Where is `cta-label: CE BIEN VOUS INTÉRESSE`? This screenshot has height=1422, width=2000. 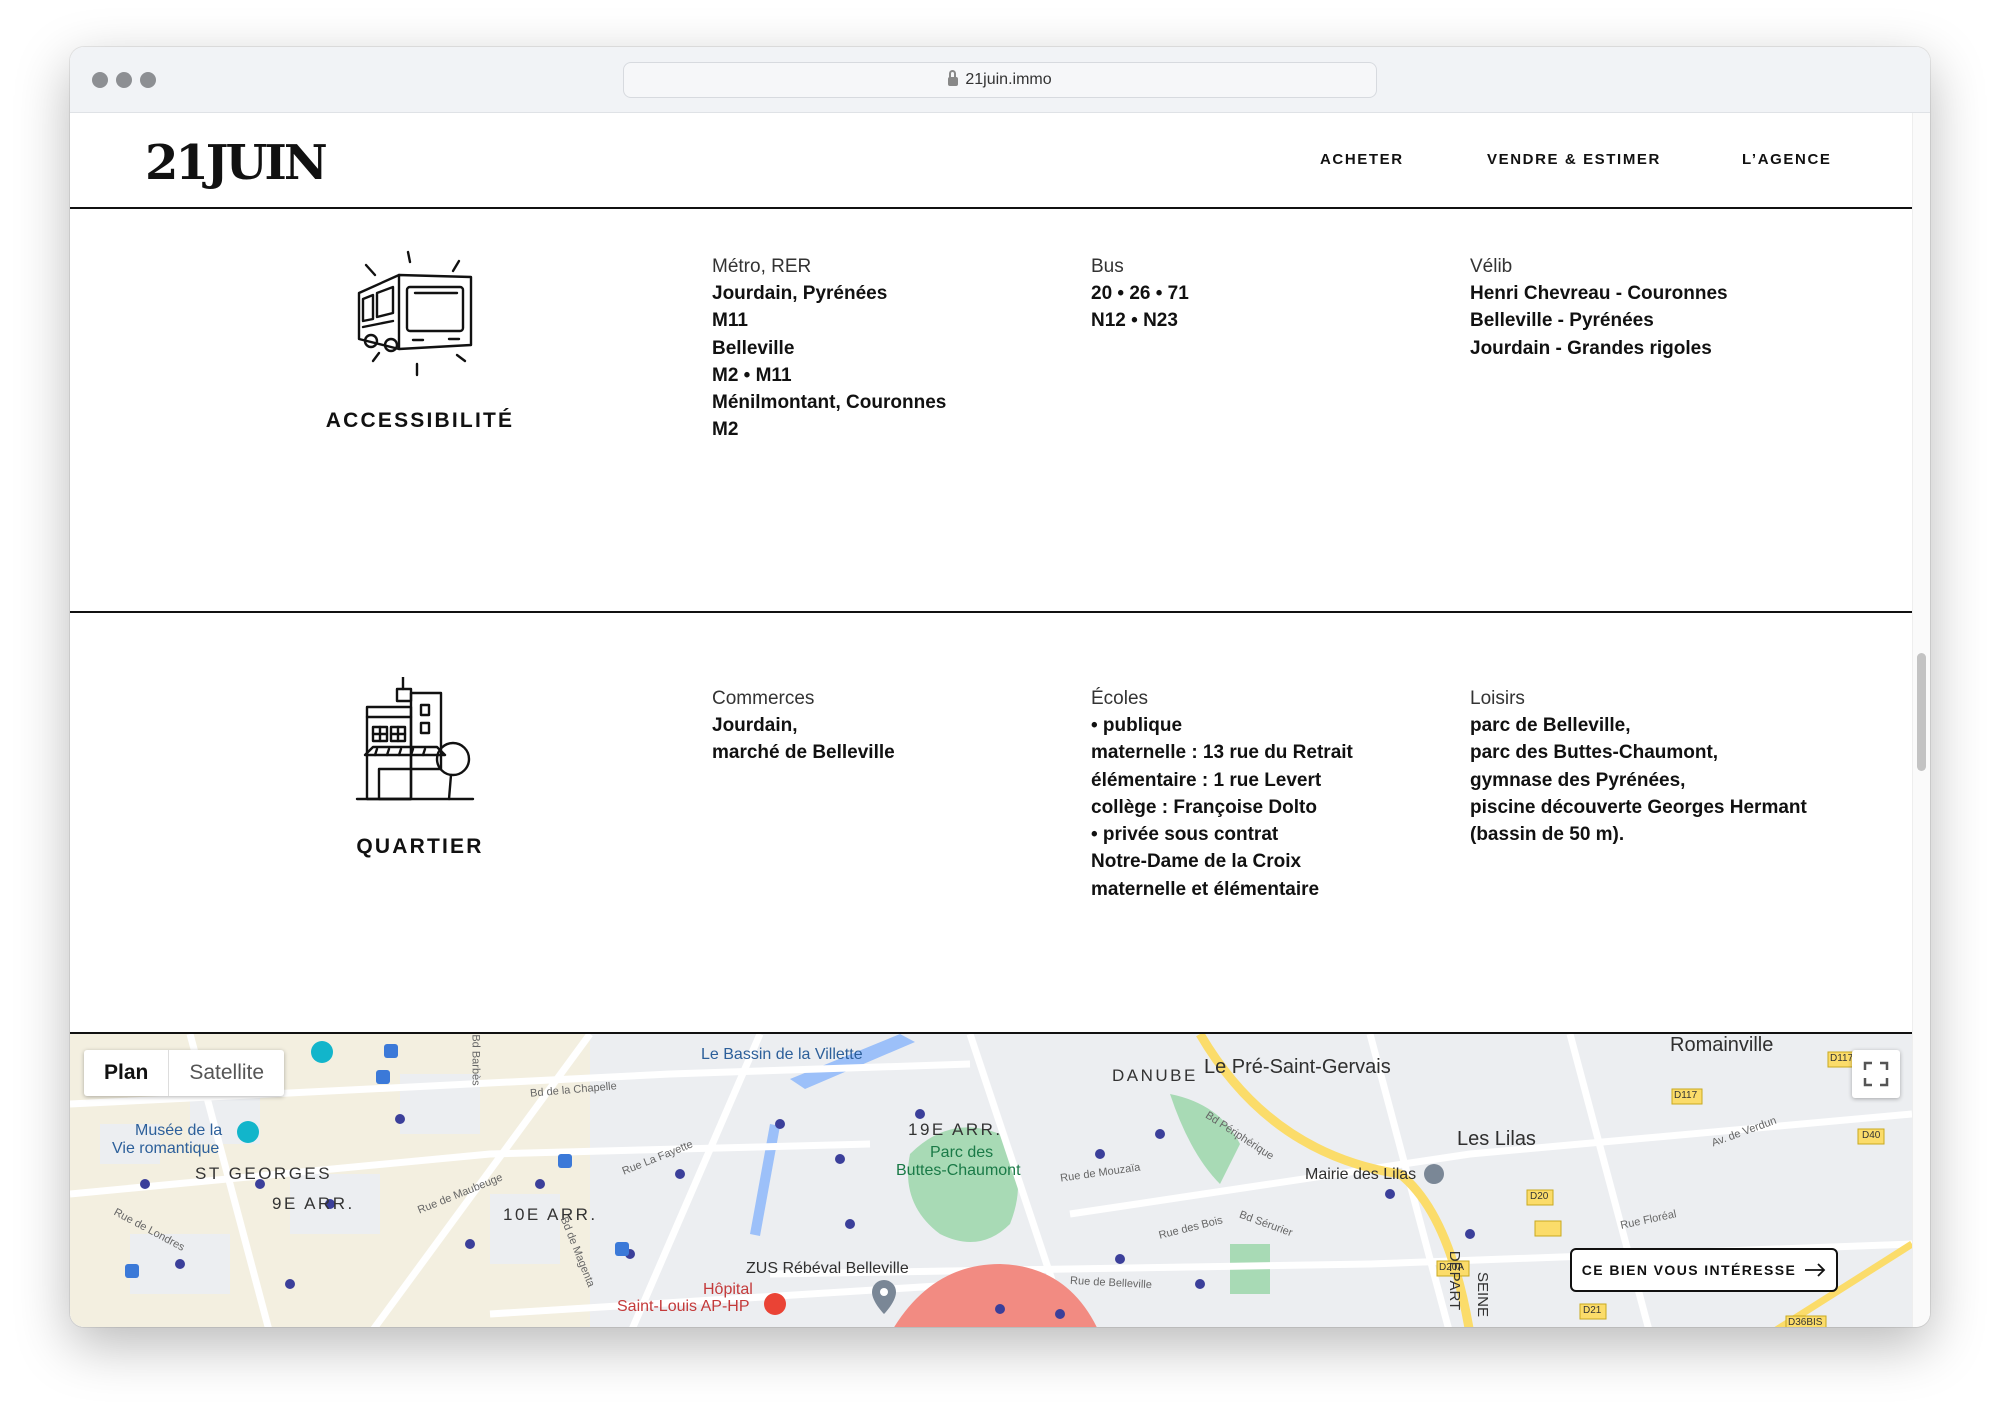 cta-label: CE BIEN VOUS INTÉRESSE is located at coordinates (1689, 1270).